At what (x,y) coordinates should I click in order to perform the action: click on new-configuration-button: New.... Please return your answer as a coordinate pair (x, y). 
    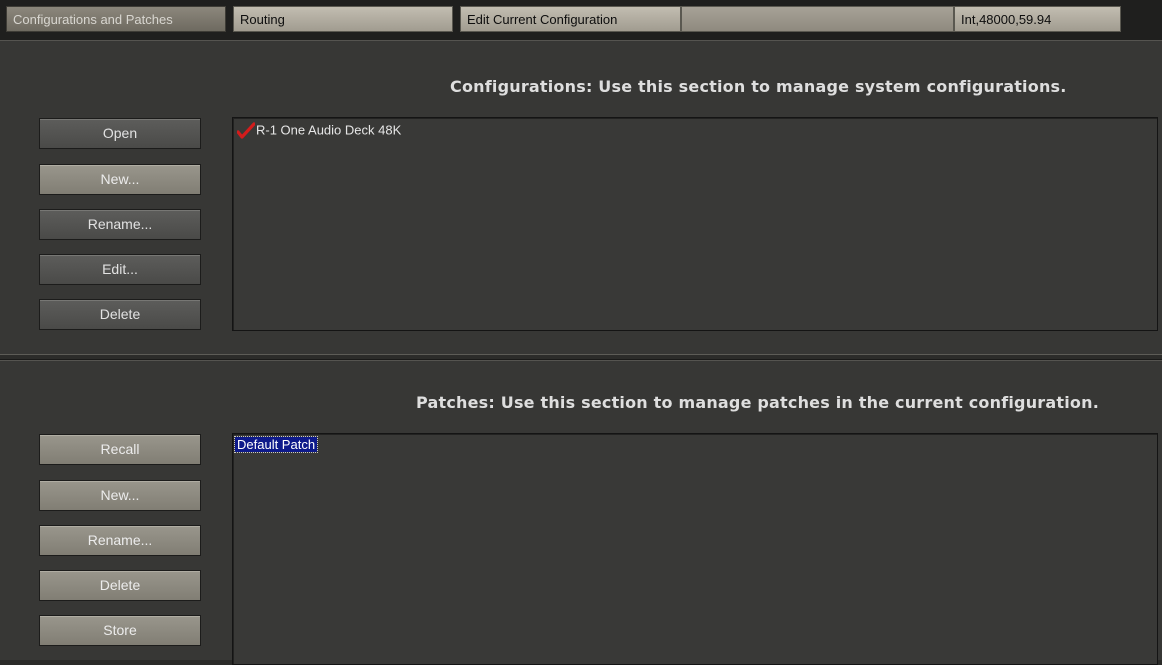
    Looking at the image, I should click on (120, 179).